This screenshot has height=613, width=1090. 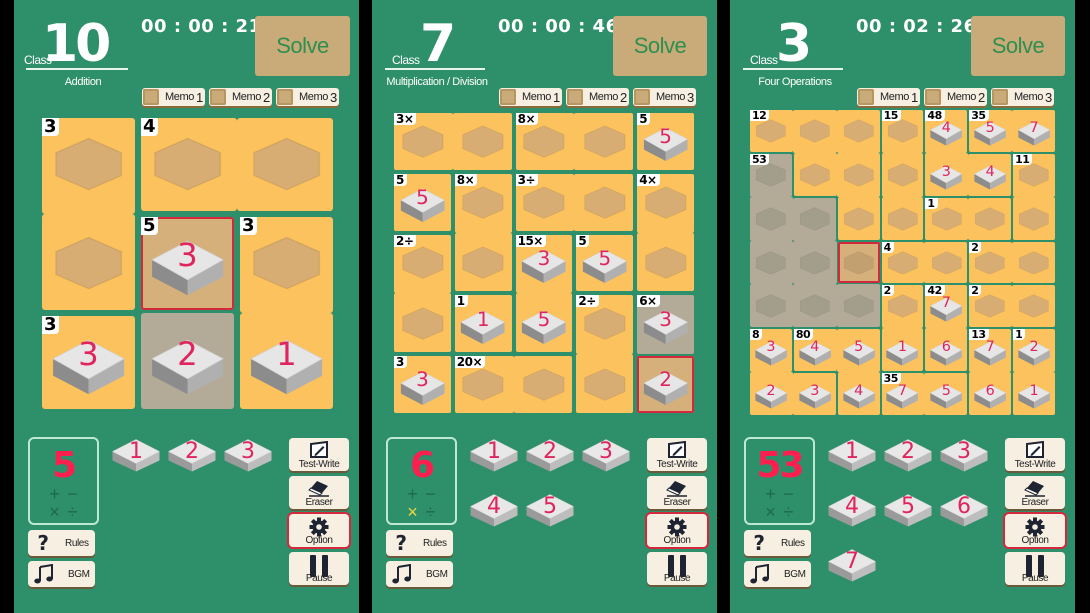 What do you see at coordinates (623, 97) in the screenshot?
I see `memo-number: 2` at bounding box center [623, 97].